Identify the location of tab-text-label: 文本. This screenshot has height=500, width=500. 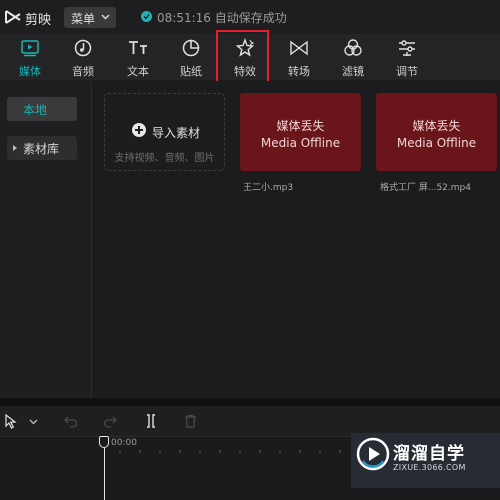
(138, 71).